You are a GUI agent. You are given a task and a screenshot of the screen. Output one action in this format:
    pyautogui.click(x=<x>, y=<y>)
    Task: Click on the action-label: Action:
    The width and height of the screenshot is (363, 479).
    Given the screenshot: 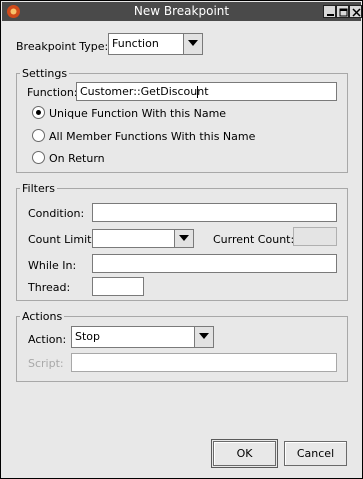 What is the action you would take?
    pyautogui.click(x=47, y=339)
    